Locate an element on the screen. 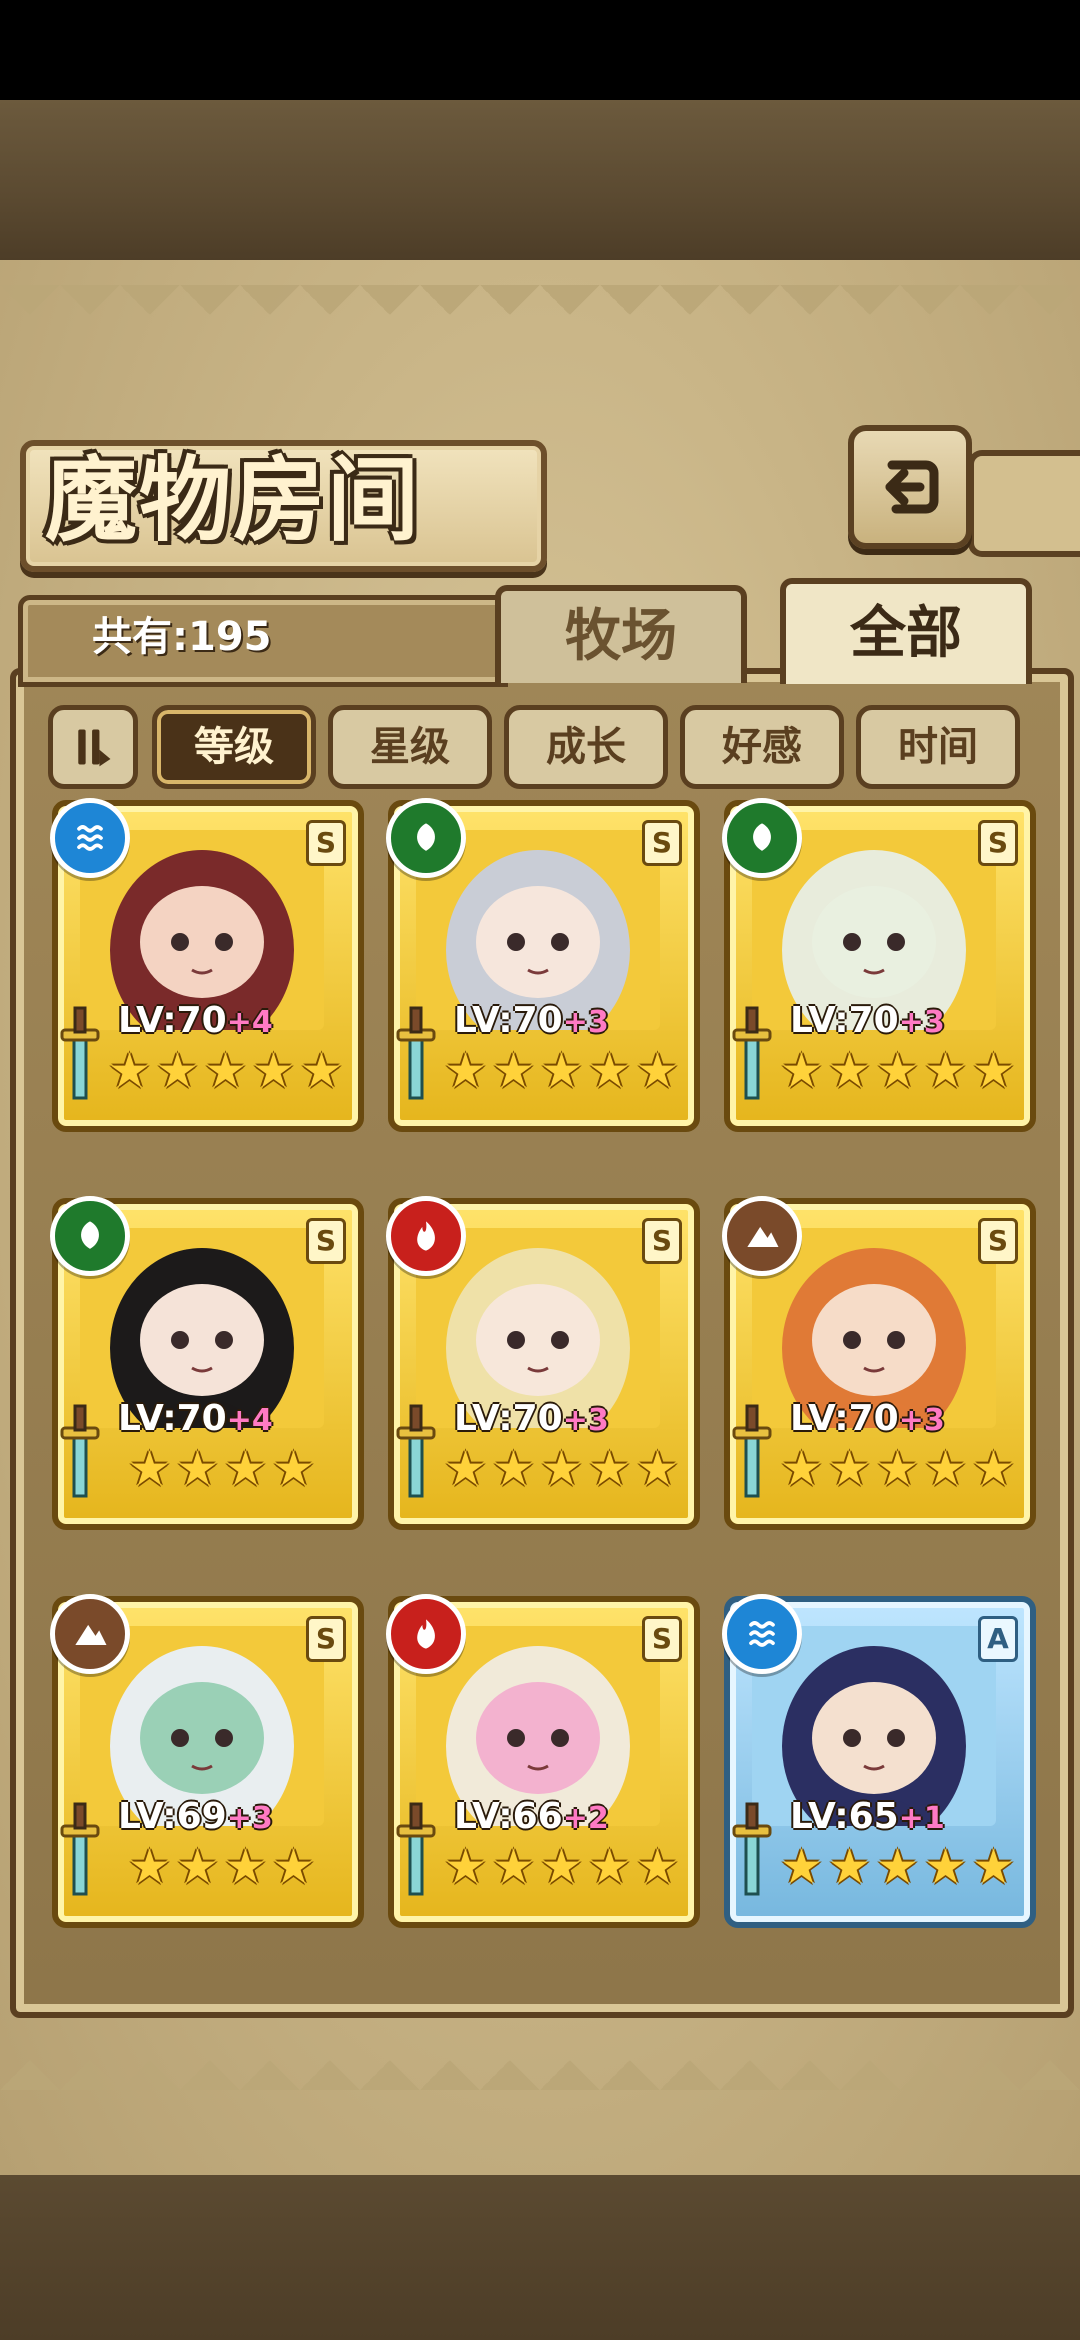  fire-element-icon is located at coordinates (426, 1236).